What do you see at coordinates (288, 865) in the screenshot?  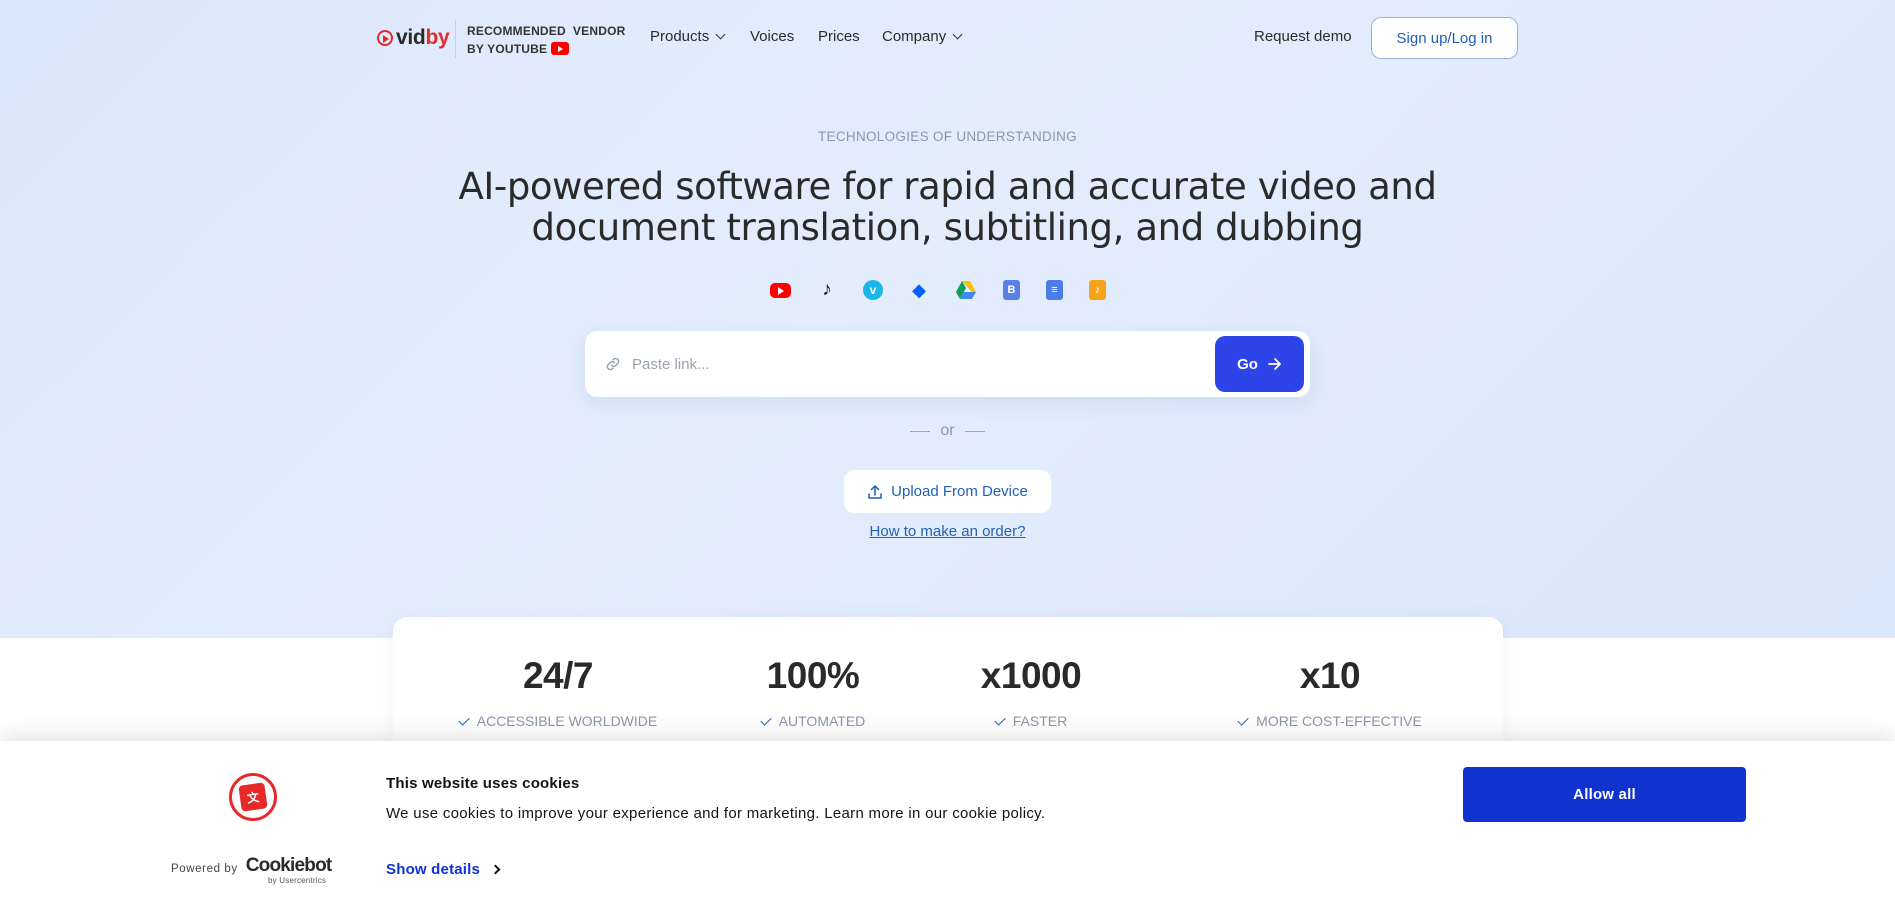 I see `cookiebot-logo: Cookiebot` at bounding box center [288, 865].